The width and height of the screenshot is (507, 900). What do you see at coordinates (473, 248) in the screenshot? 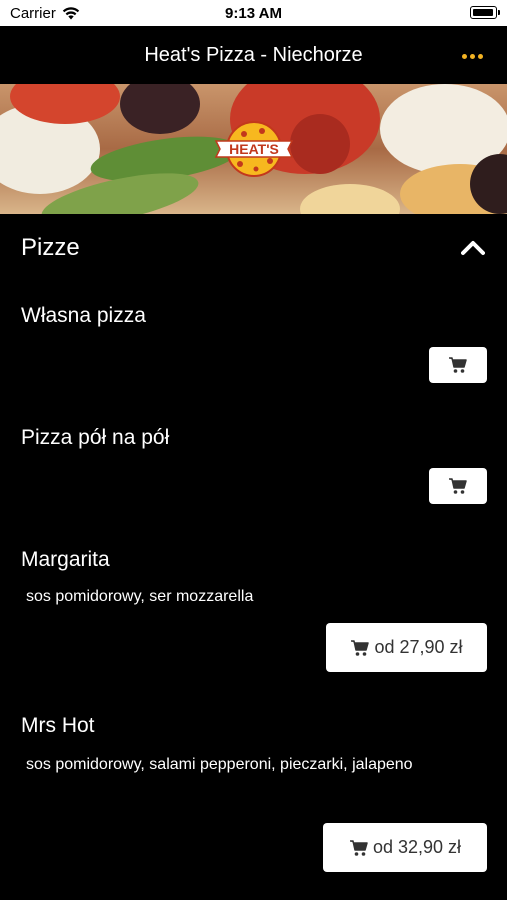
I see `chevron-up-icon` at bounding box center [473, 248].